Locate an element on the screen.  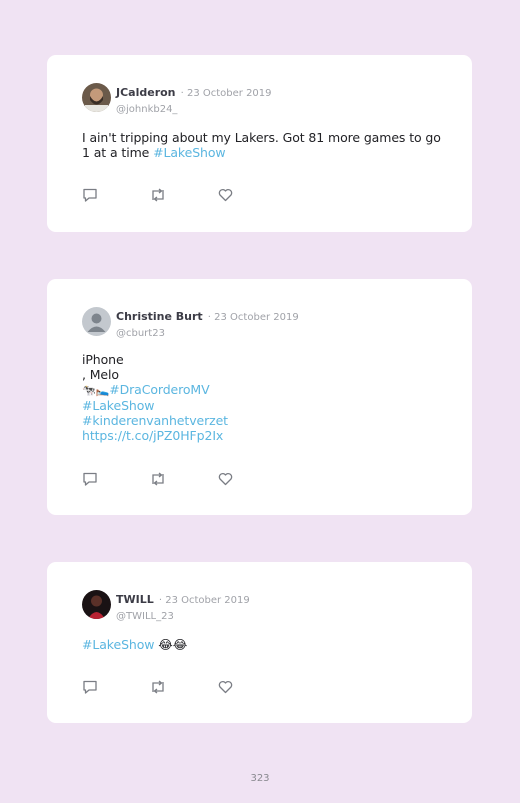
author-handle: @cburt23 is located at coordinates (140, 333).